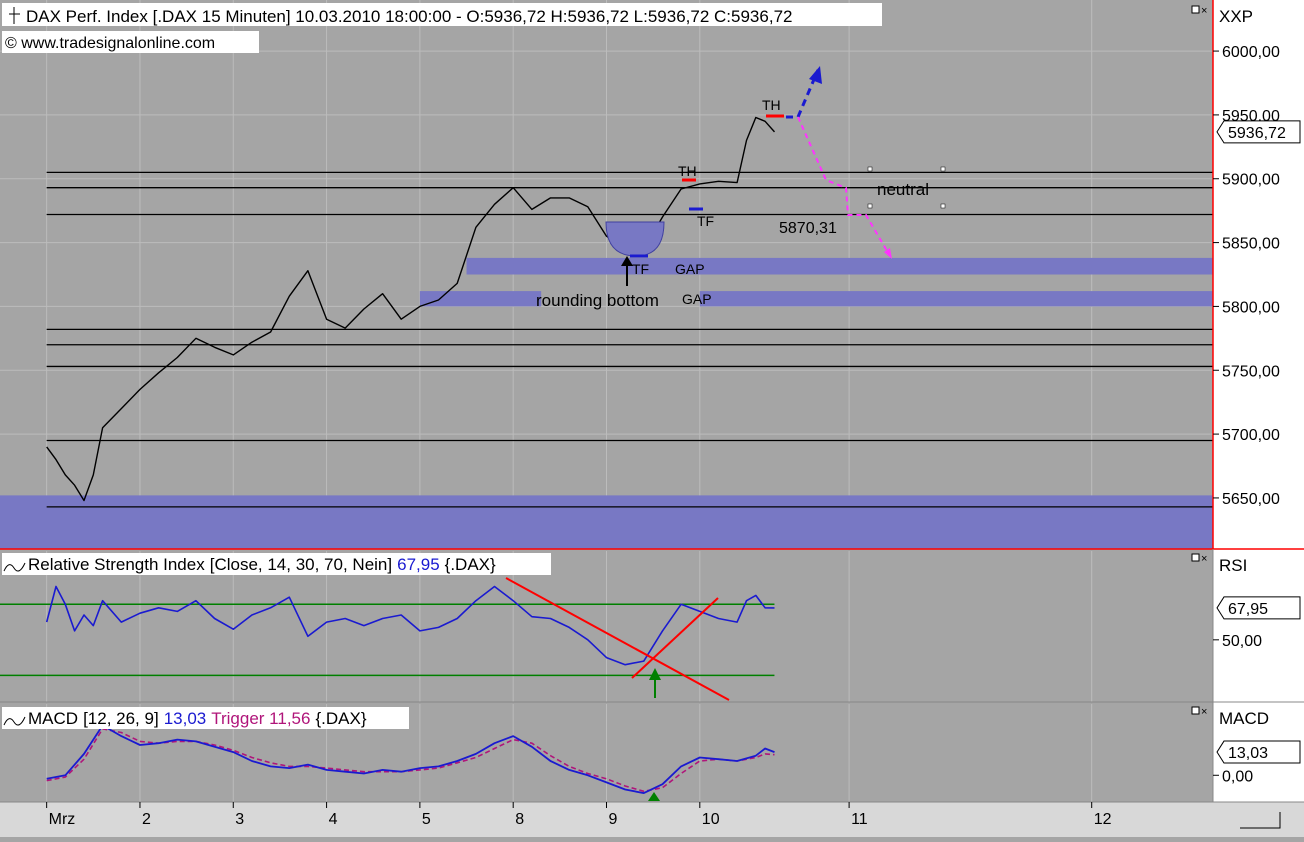 The image size is (1304, 842). Describe the element at coordinates (260, 718) in the screenshot. I see `macd-title-trigger: Trigger 11,56` at that location.